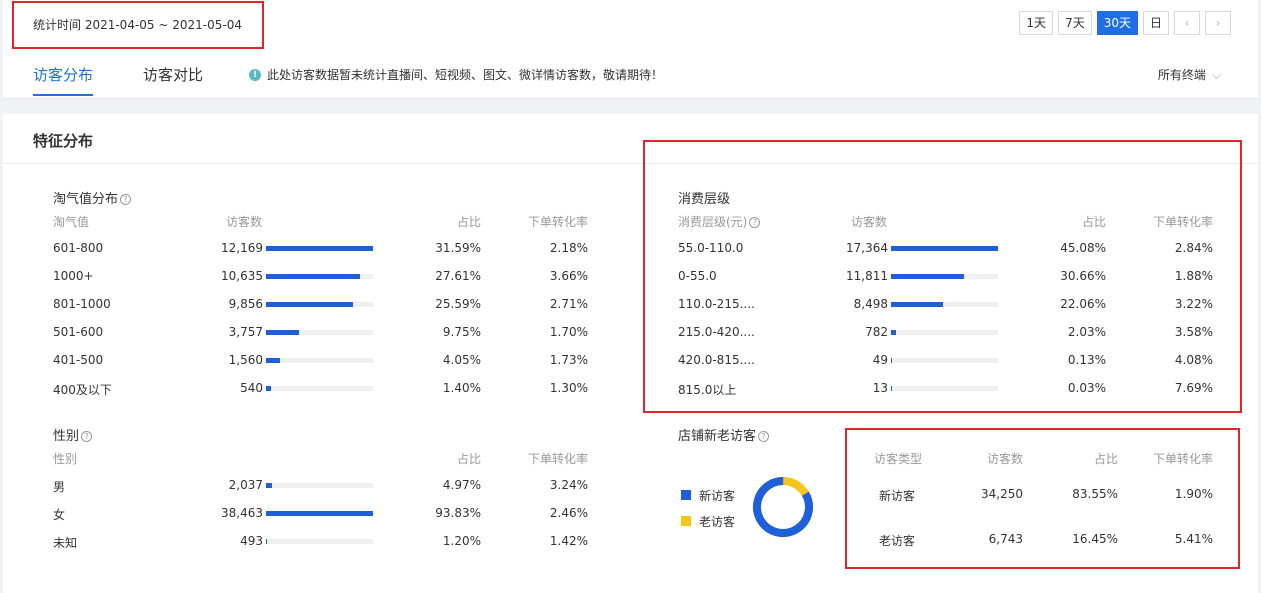 The width and height of the screenshot is (1261, 593). What do you see at coordinates (245, 360) in the screenshot?
I see `taoqi-row-visitors: 1,560` at bounding box center [245, 360].